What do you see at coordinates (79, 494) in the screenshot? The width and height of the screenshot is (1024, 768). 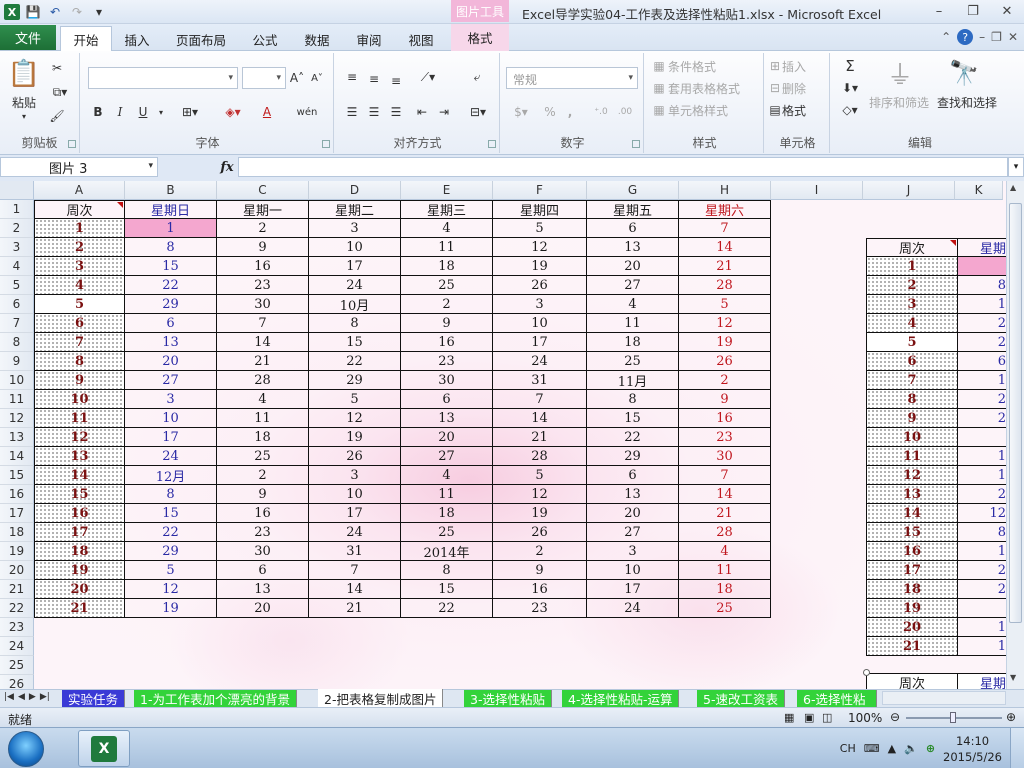 I see `week-number-cell: 15` at bounding box center [79, 494].